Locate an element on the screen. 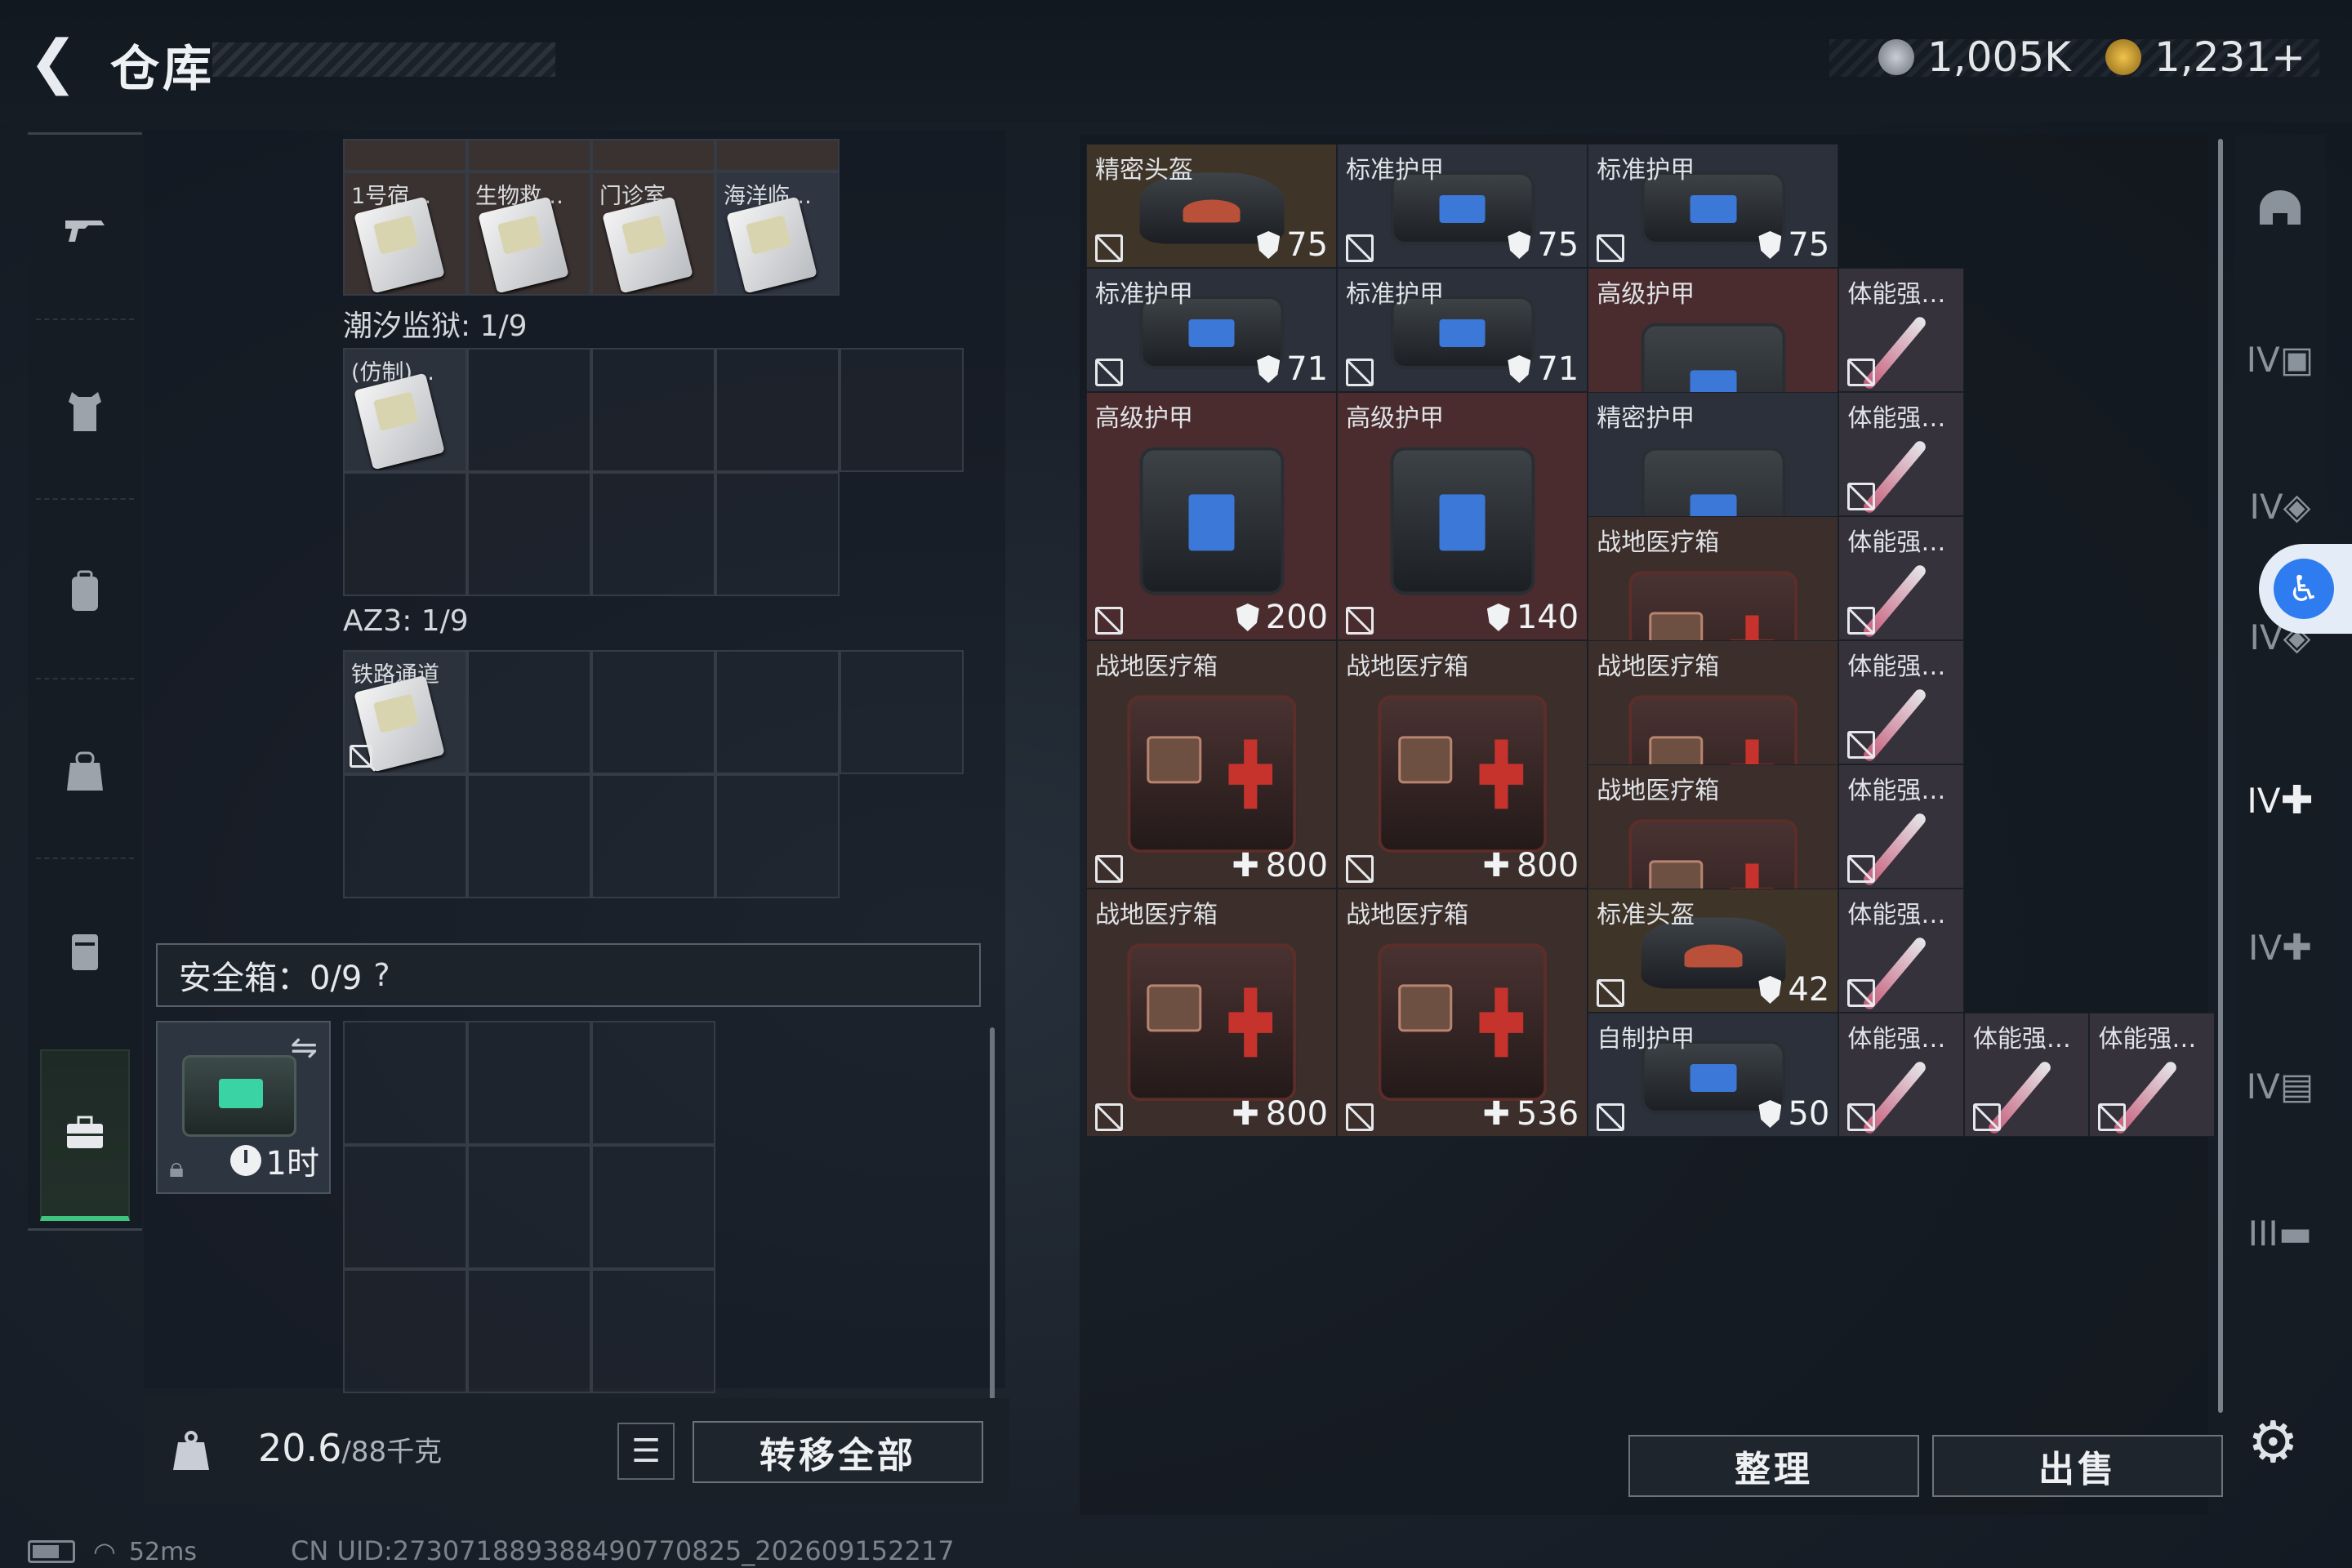 Image resolution: width=2352 pixels, height=1568 pixels. keycard-slot: 铁路通道 is located at coordinates (405, 712).